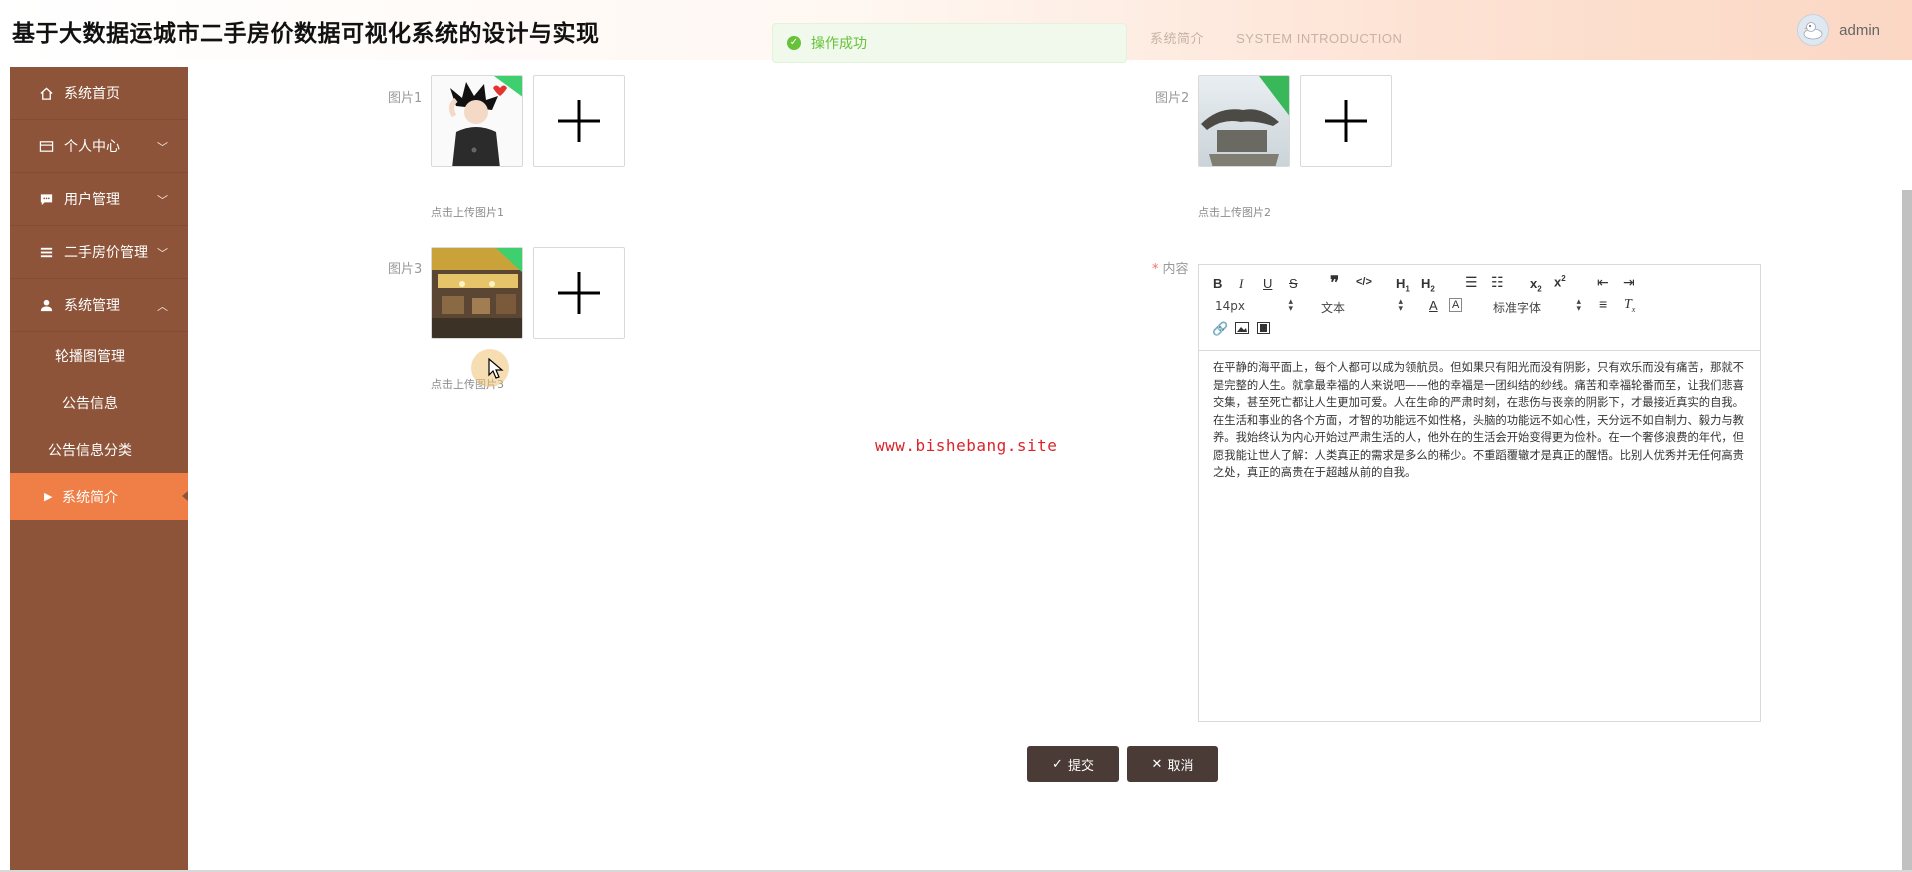  Describe the element at coordinates (966, 445) in the screenshot. I see `watermark-text: www.bishebang.site` at that location.